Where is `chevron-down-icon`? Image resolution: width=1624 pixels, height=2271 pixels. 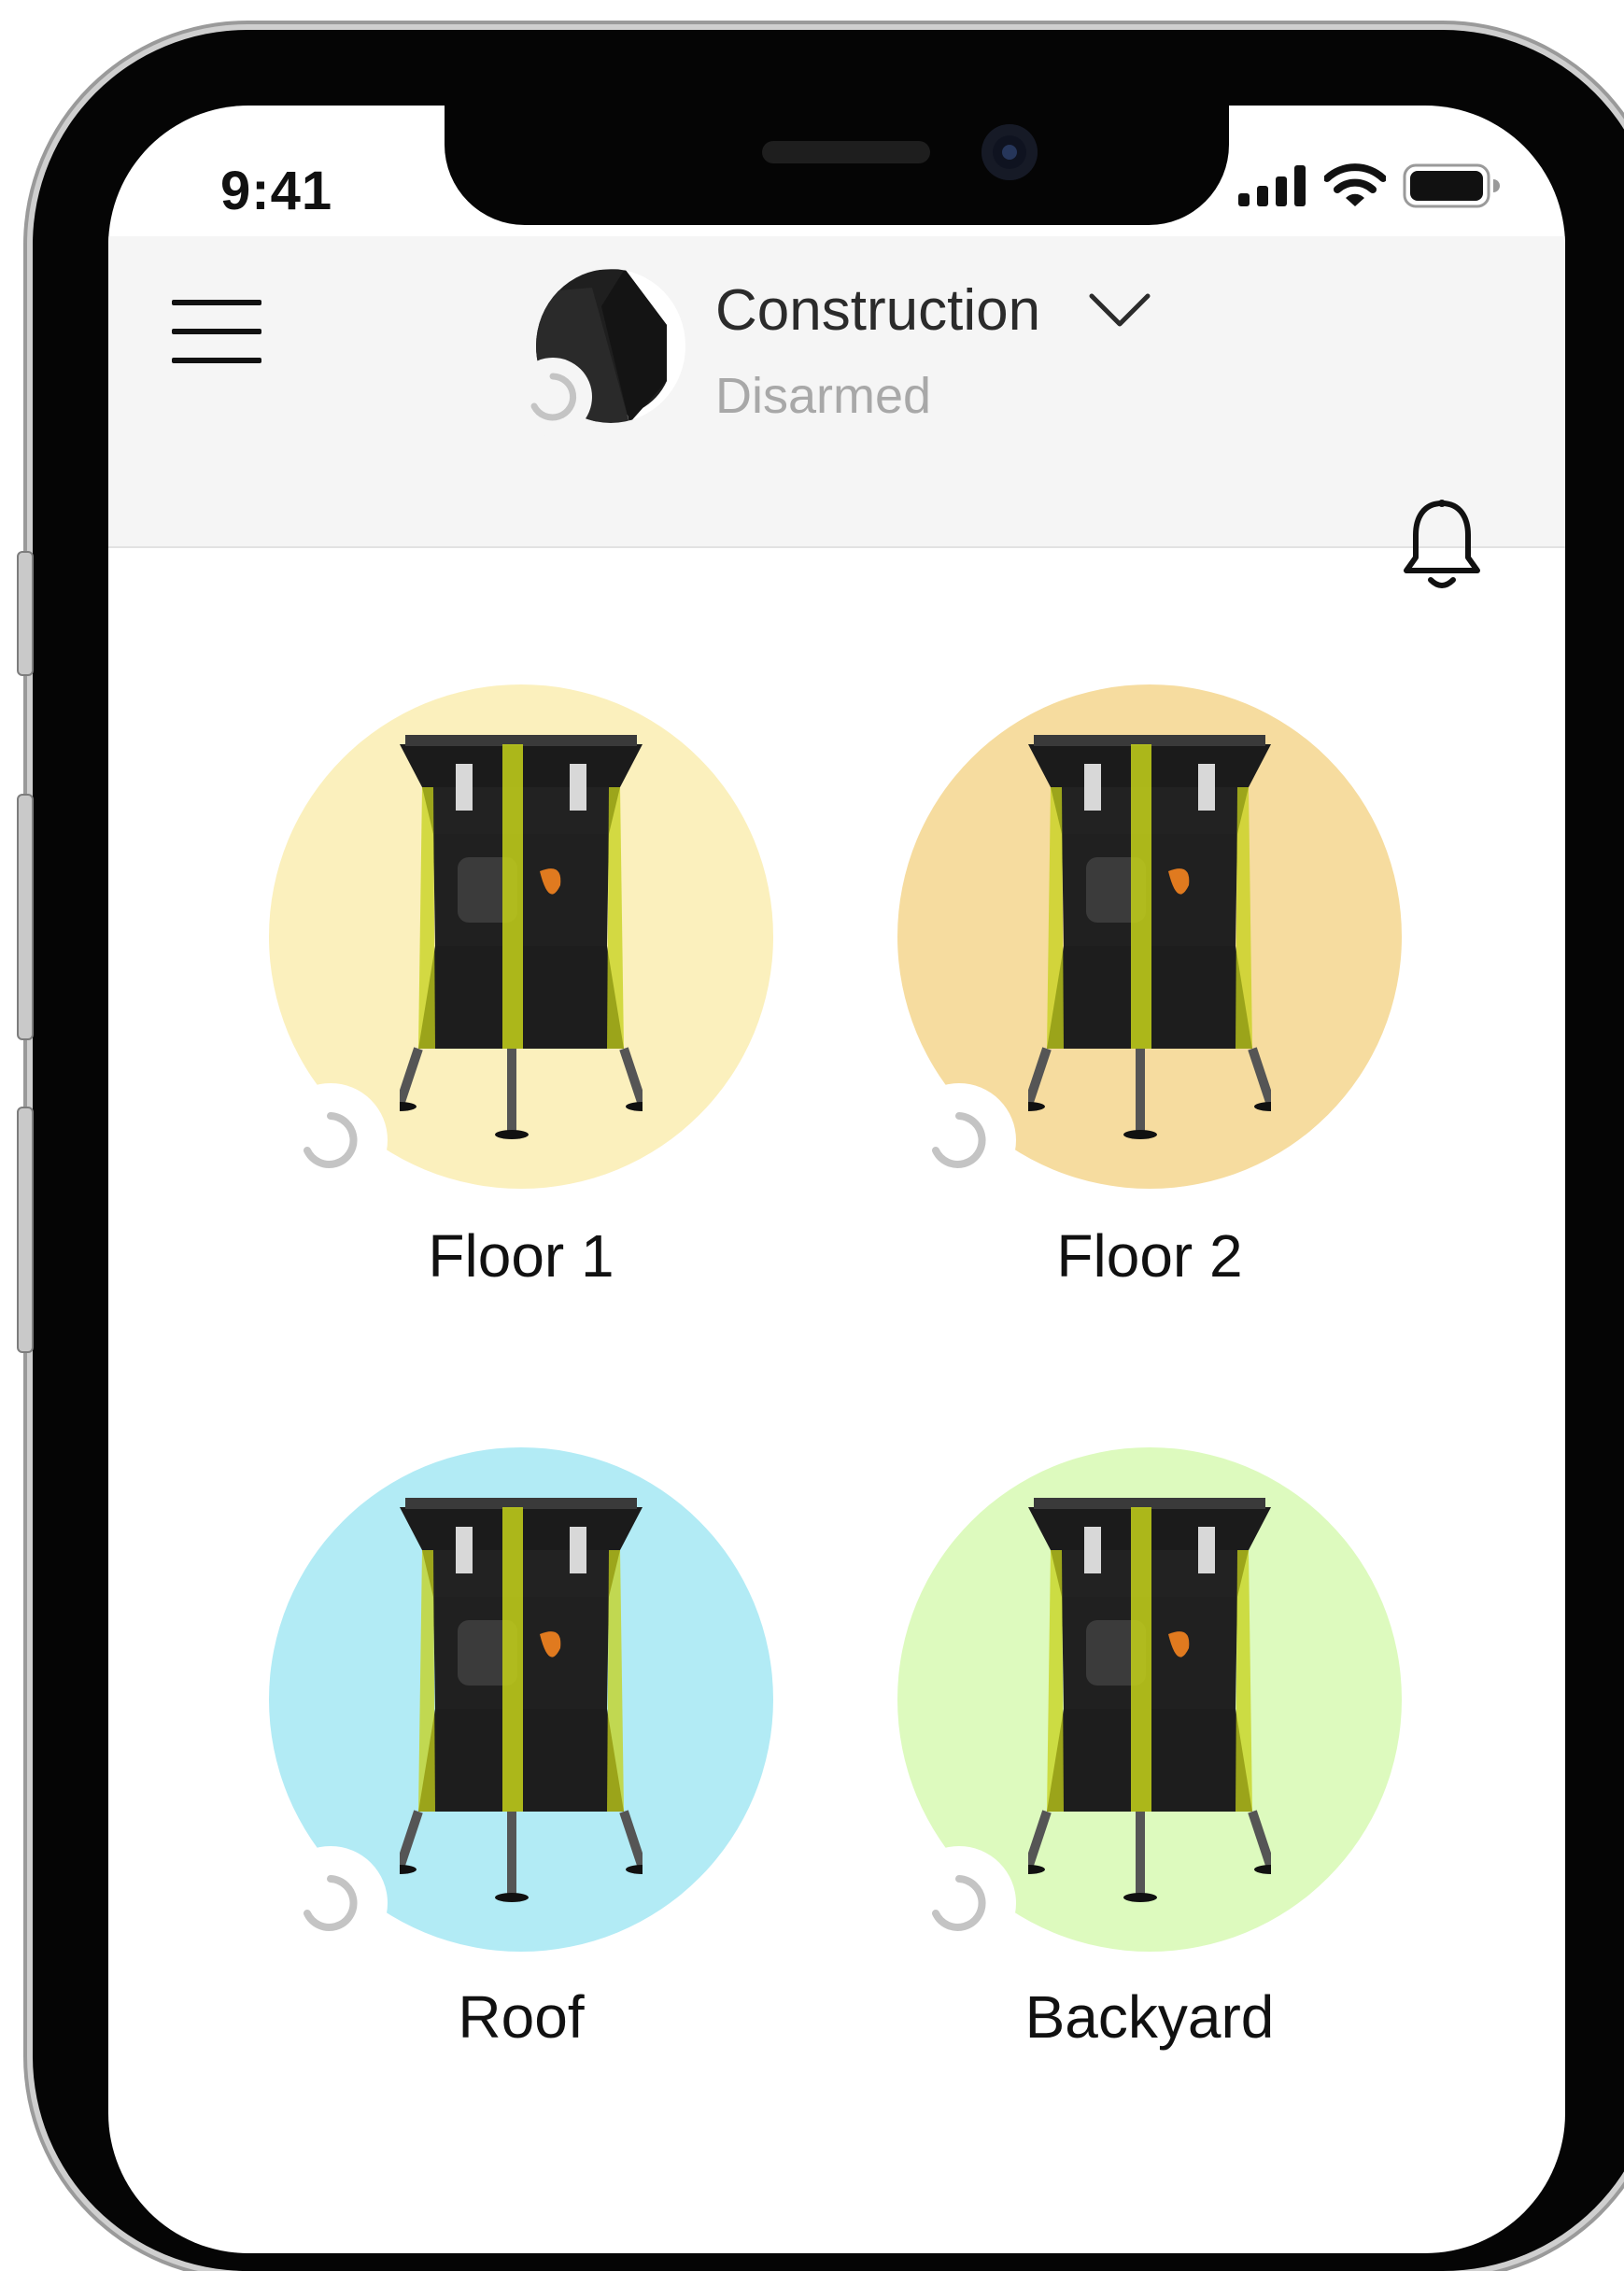 chevron-down-icon is located at coordinates (1120, 311).